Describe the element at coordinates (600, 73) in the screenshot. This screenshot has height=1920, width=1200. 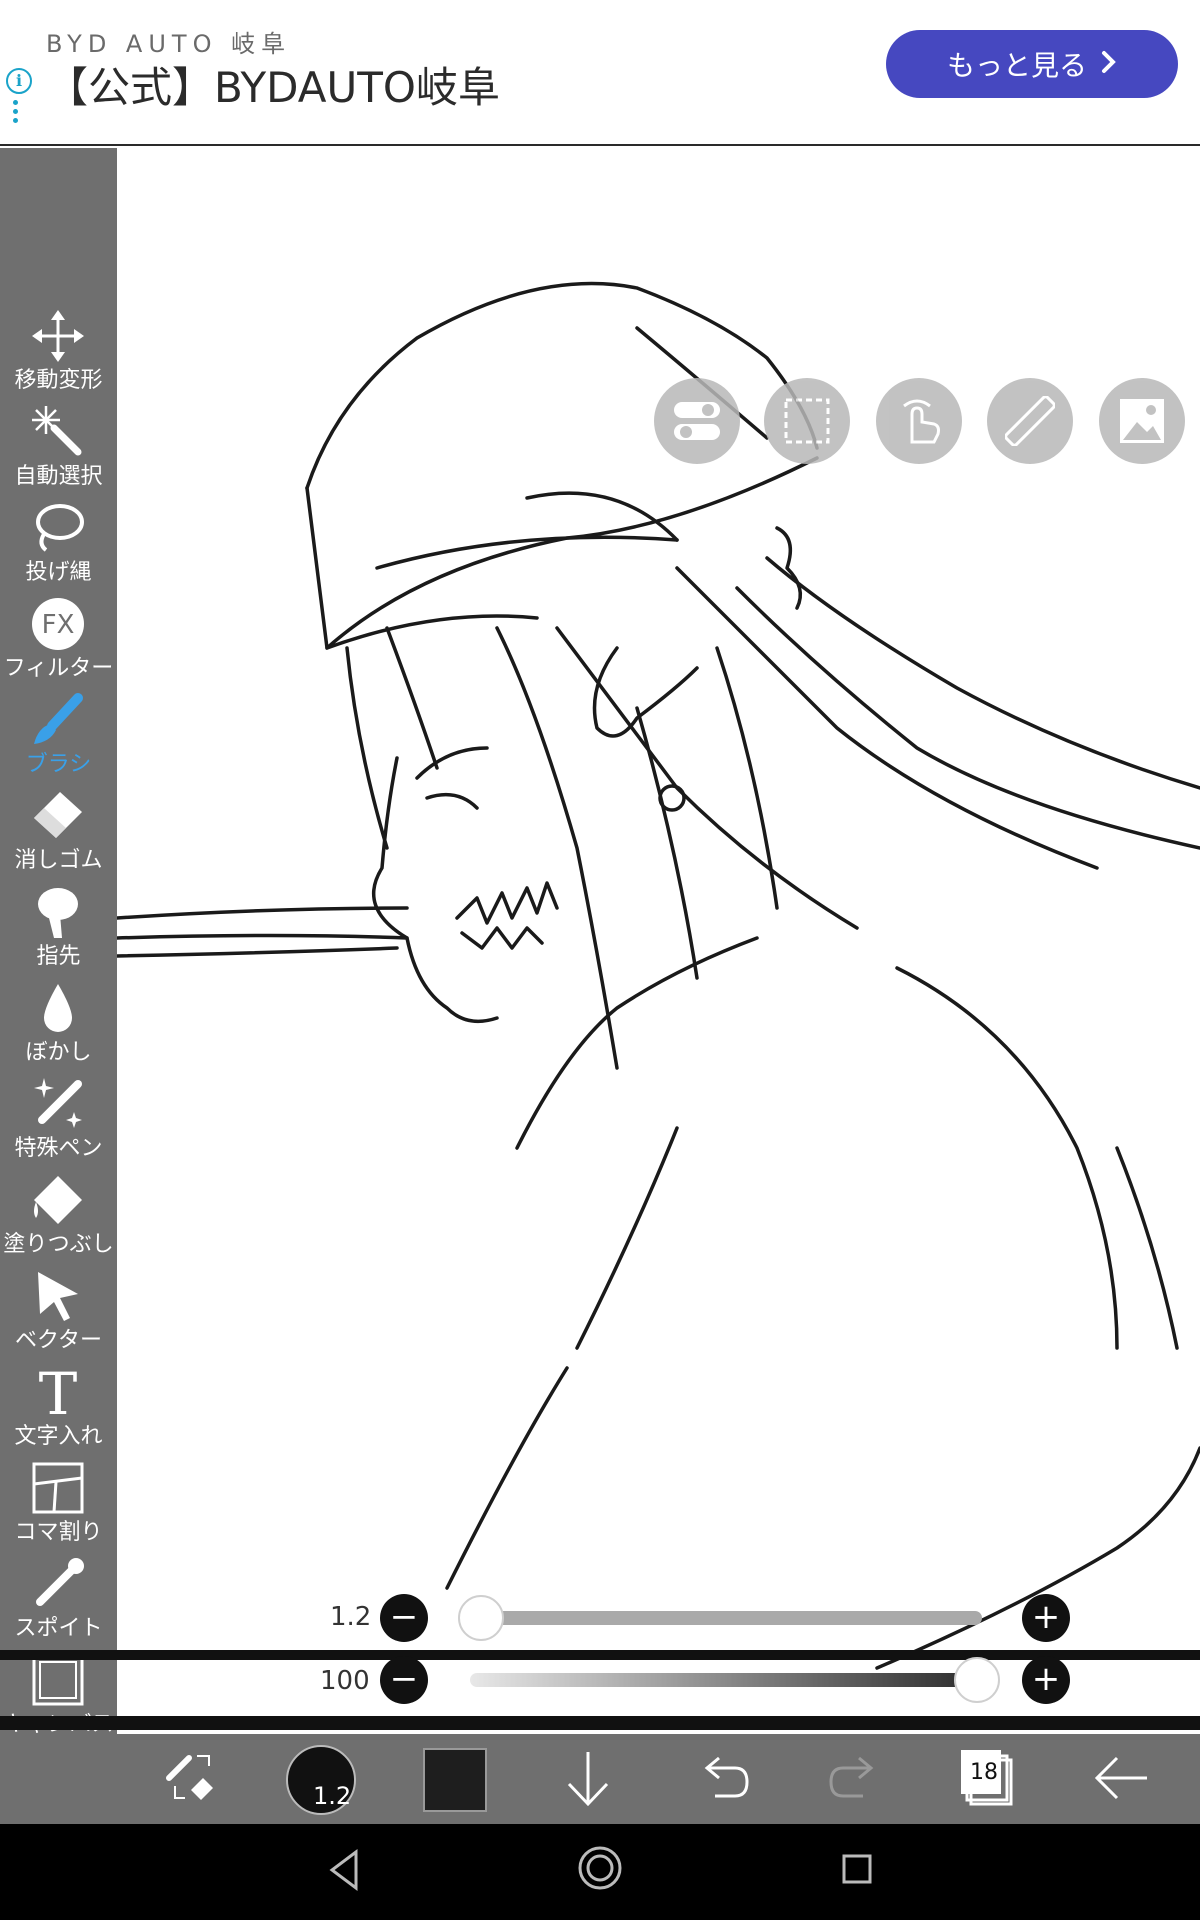
I see `ad-banner: i BYD AUTO 岐阜 【公式】BYDAUTO岐阜 もっと見る` at that location.